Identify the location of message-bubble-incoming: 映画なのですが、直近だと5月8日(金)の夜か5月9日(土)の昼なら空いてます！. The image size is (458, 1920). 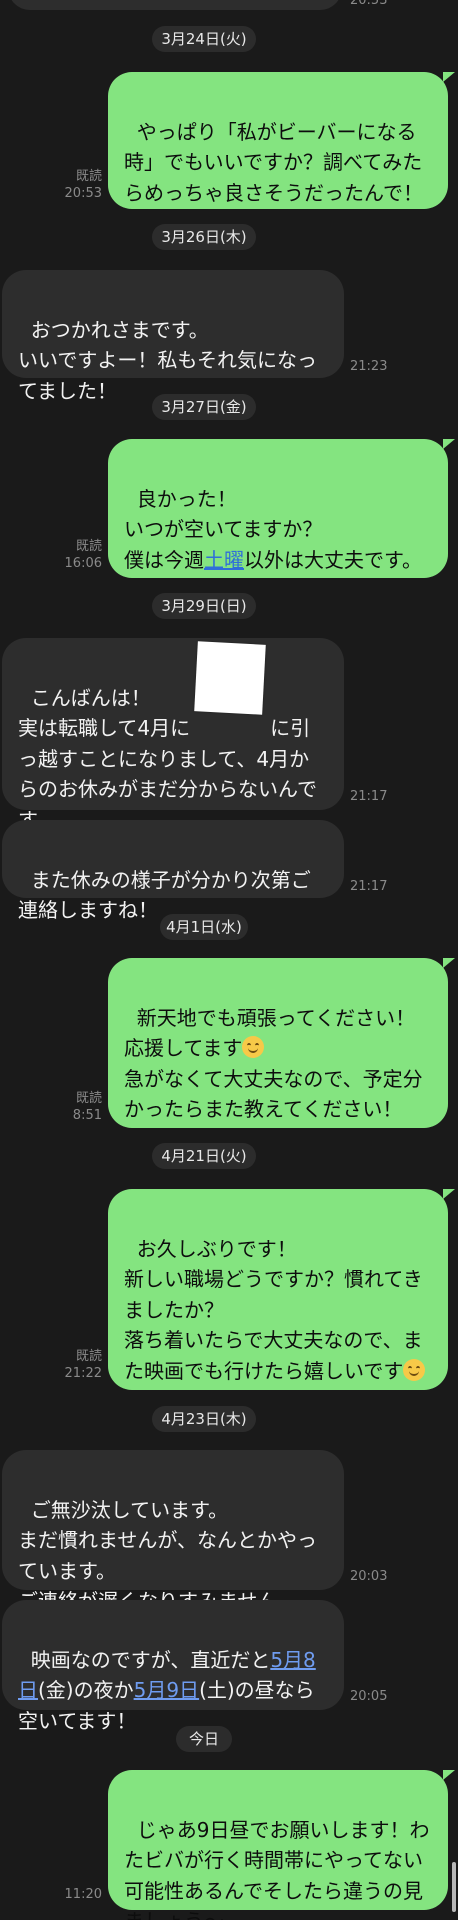
(173, 1666).